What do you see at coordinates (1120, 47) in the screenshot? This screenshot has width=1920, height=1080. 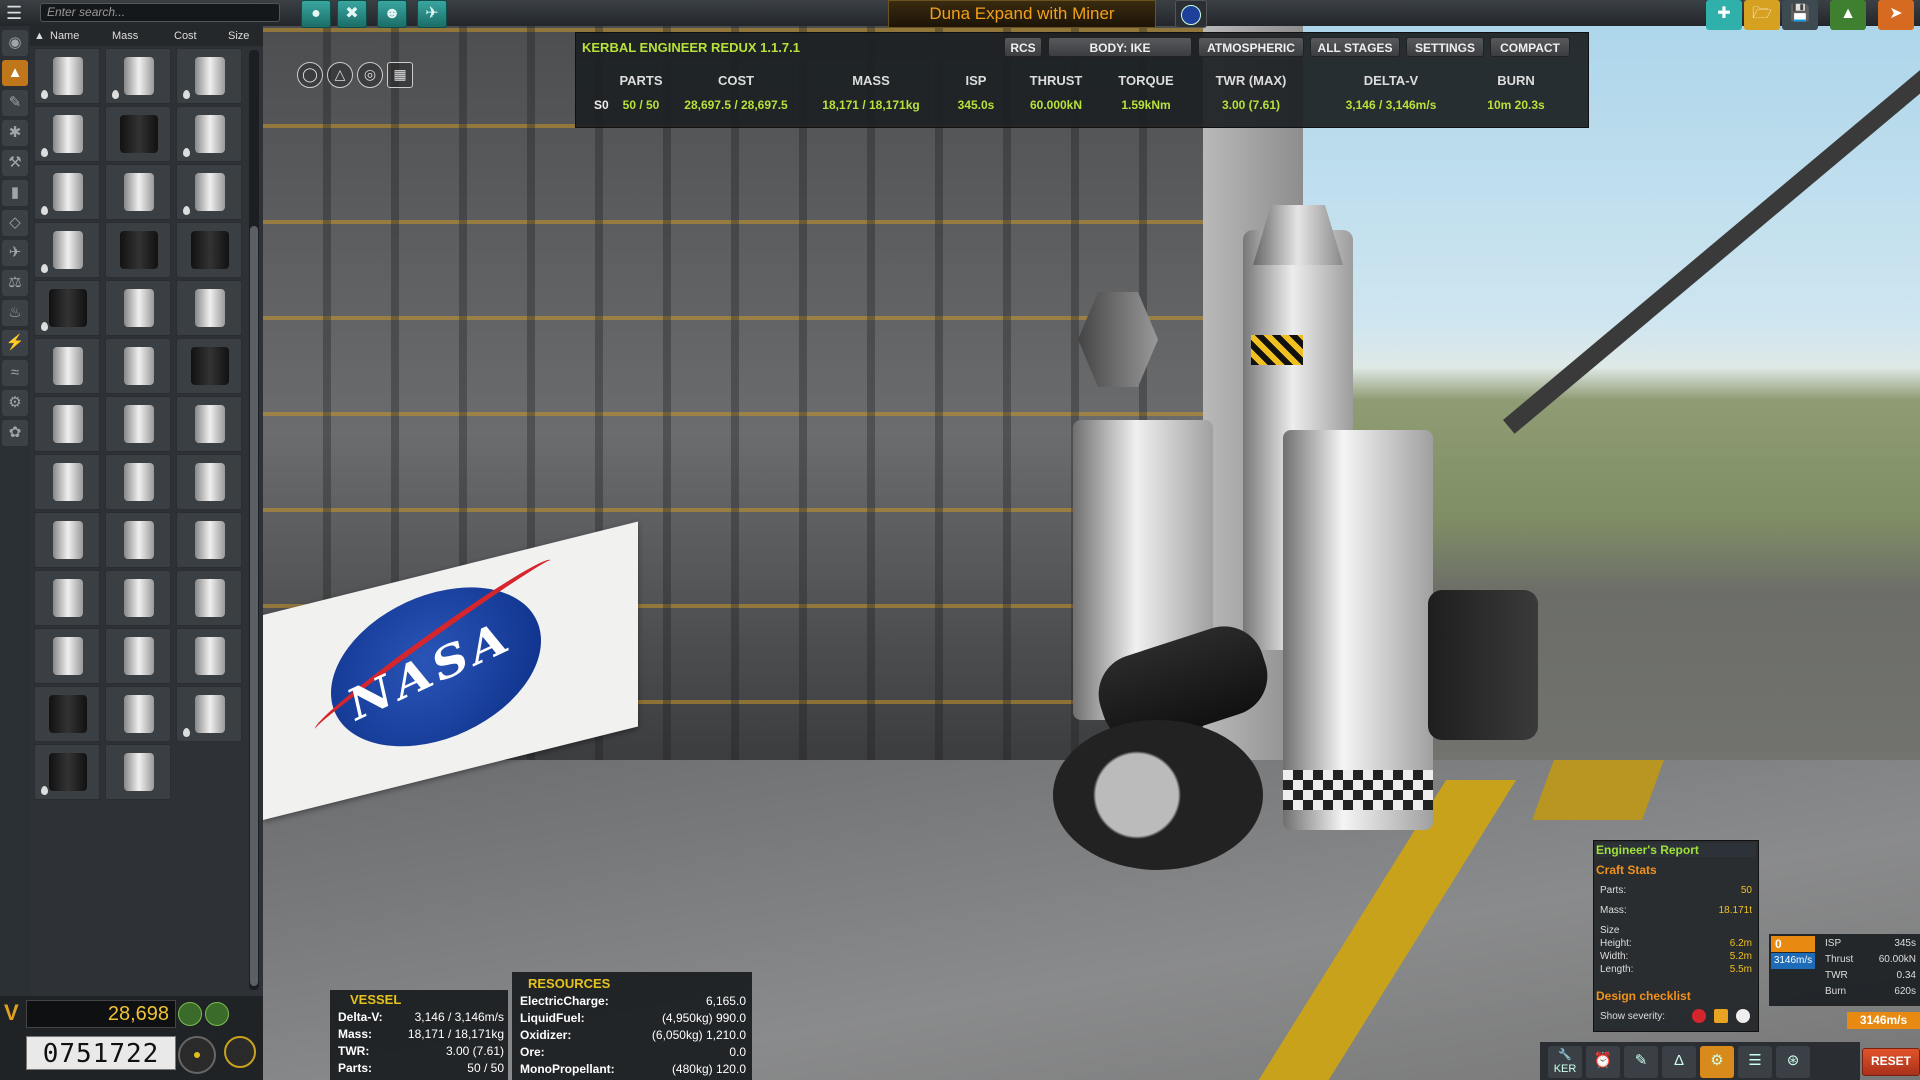 I see `body-button: BODY: IKE` at bounding box center [1120, 47].